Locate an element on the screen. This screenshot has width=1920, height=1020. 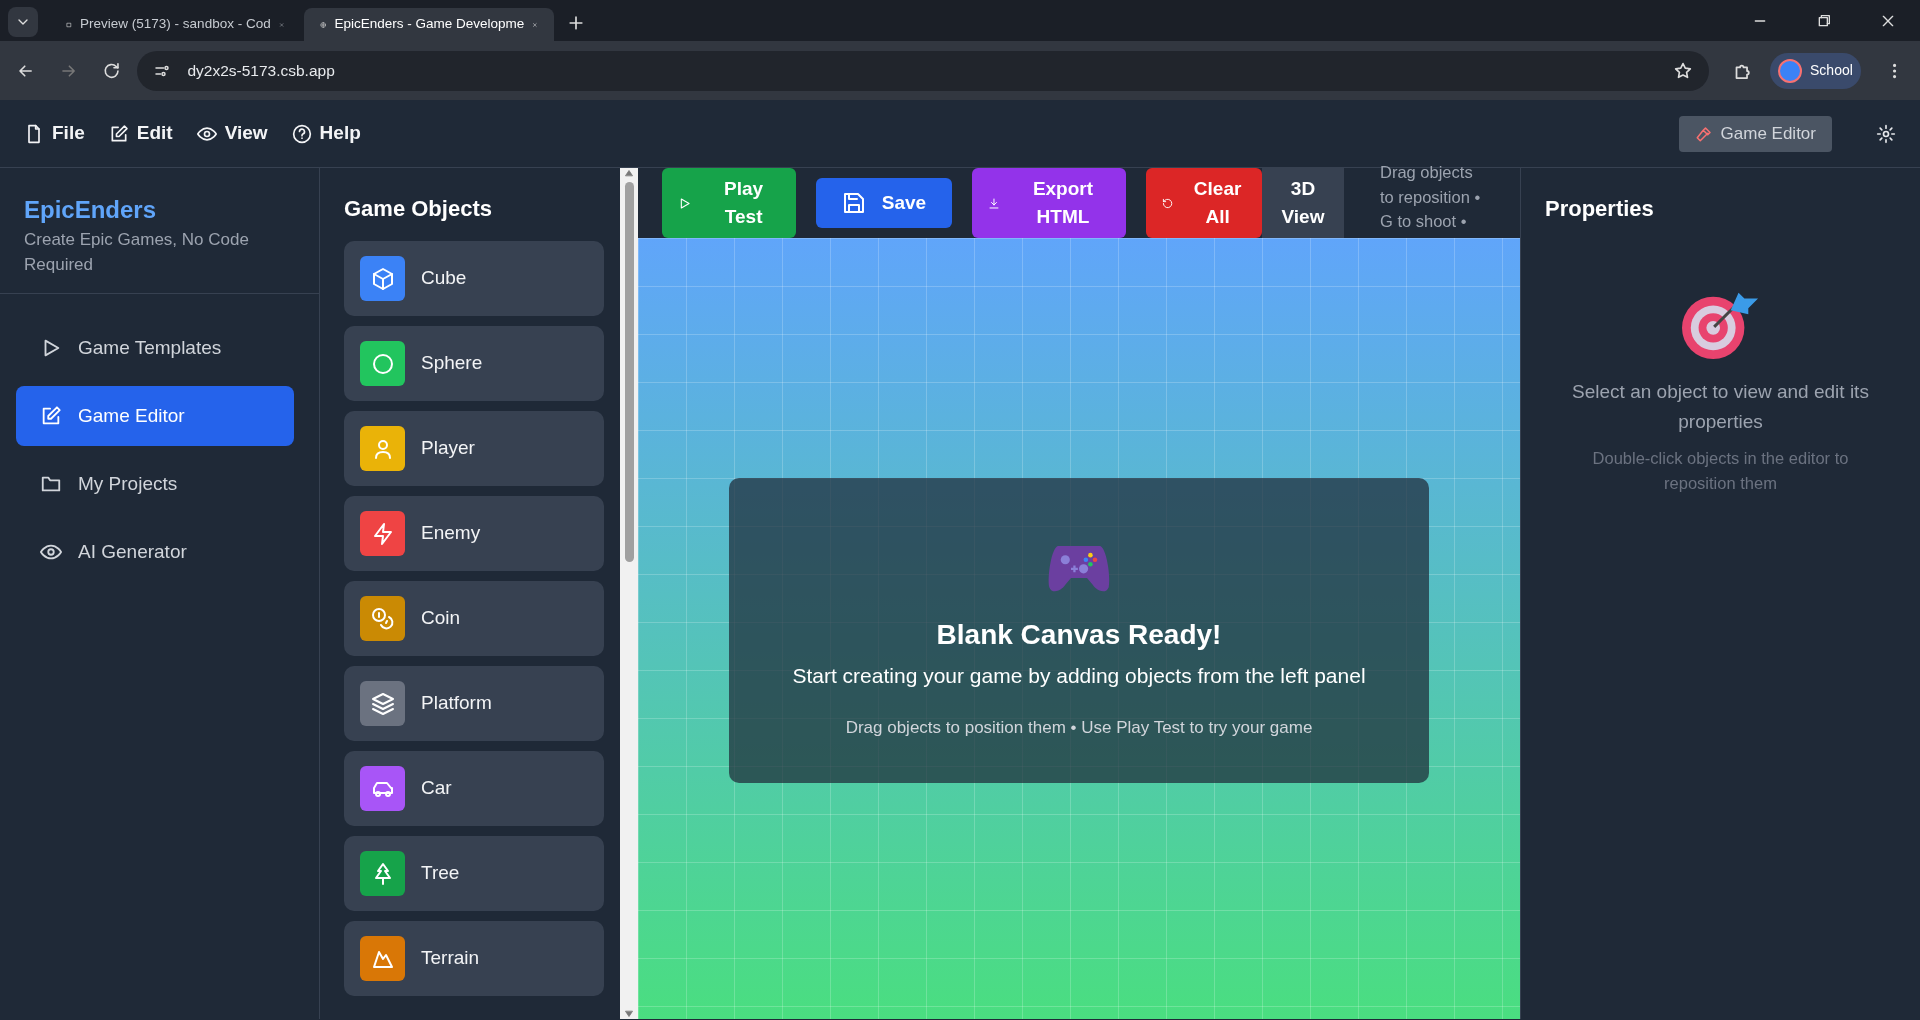
nav-item: AI Generator is located at coordinates (155, 552).